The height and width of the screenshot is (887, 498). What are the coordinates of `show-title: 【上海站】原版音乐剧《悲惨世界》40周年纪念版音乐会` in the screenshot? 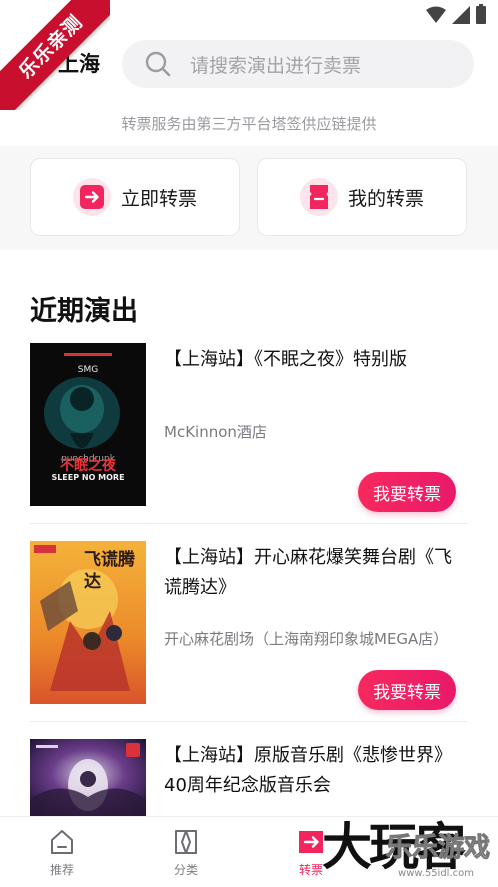 It's located at (308, 770).